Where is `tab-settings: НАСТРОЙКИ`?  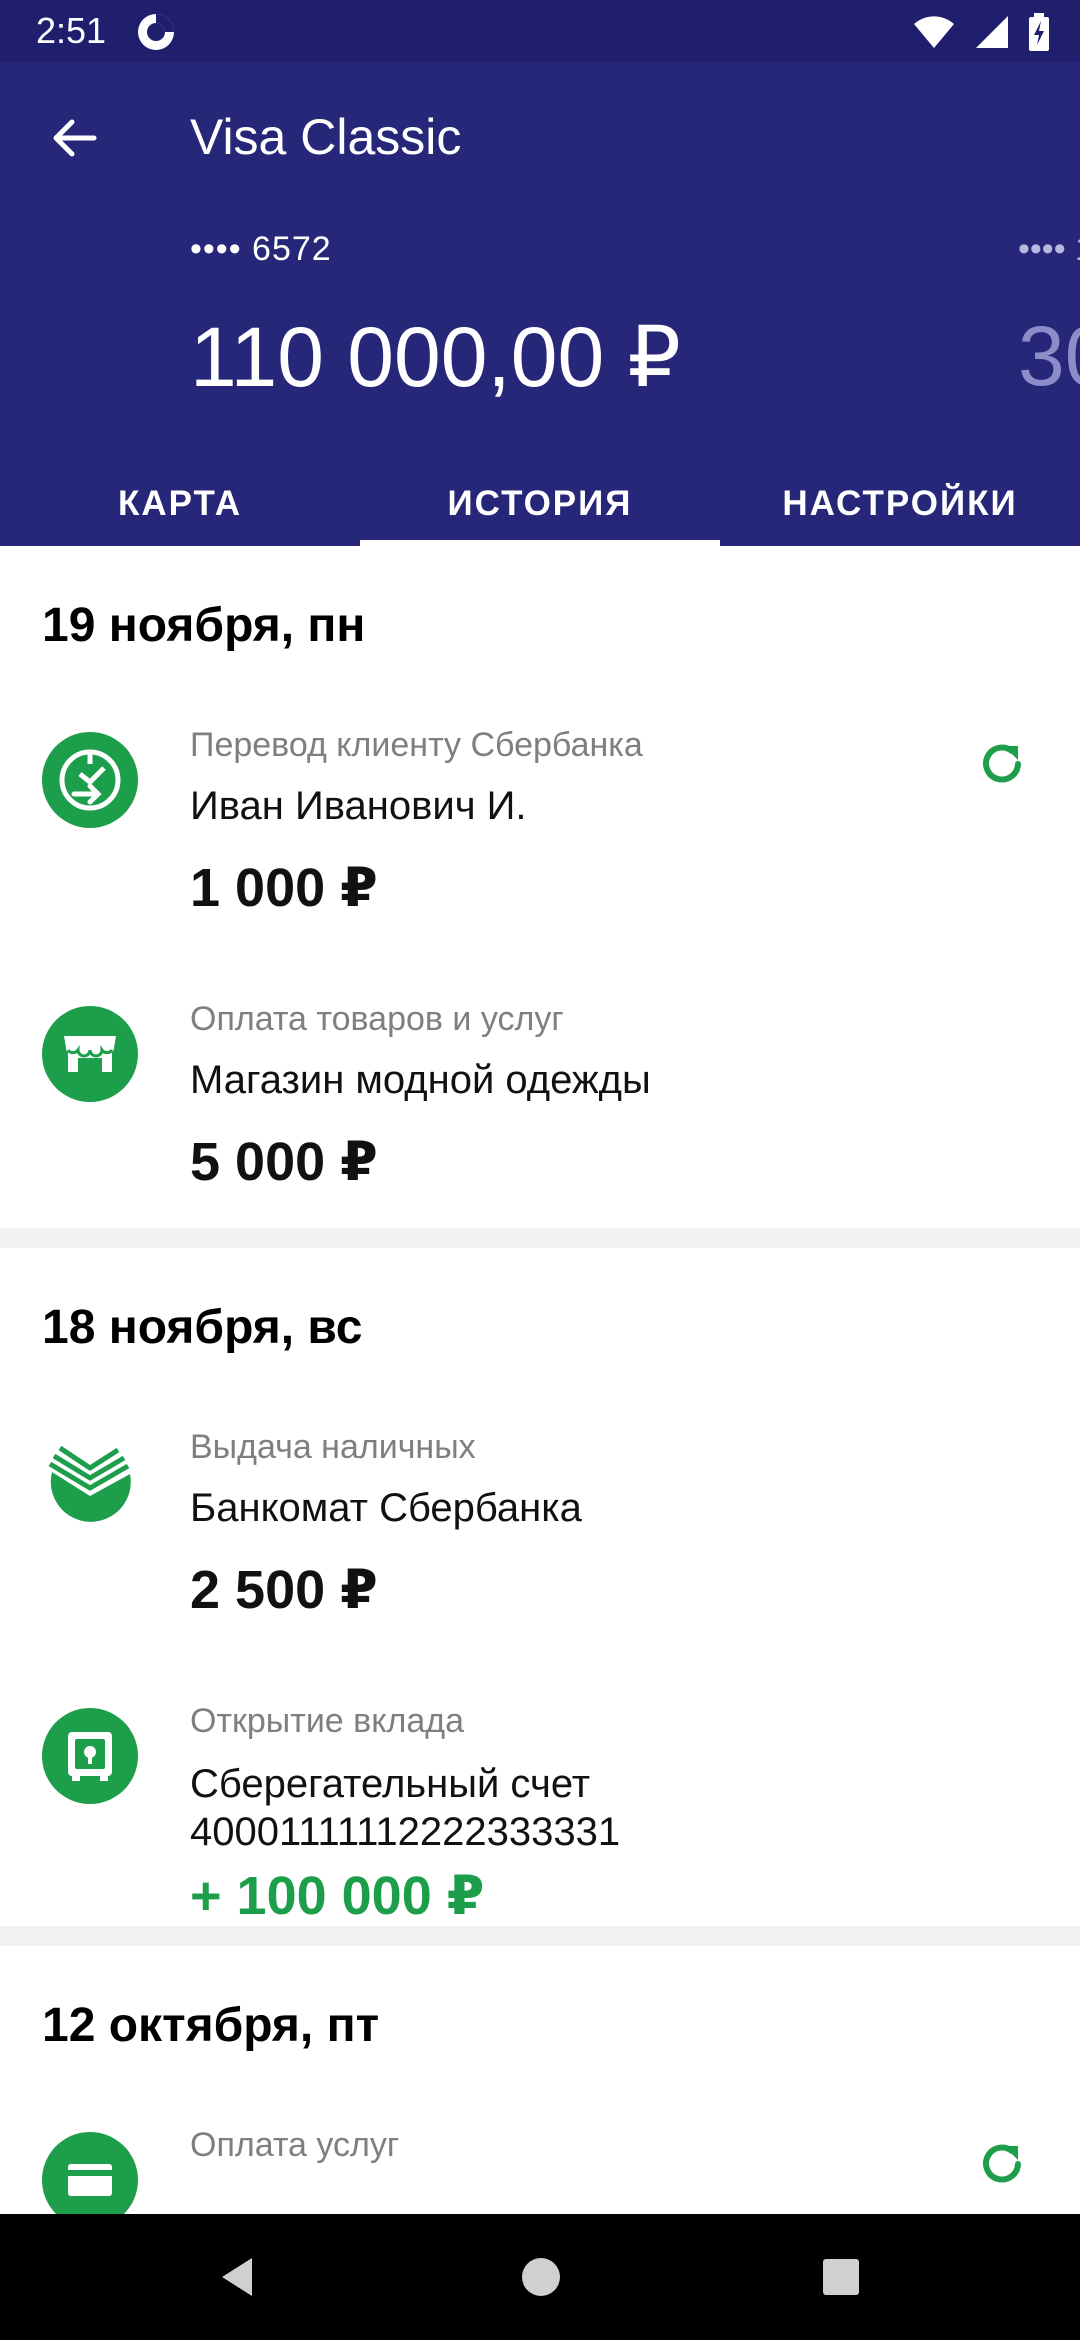
tab-settings: НАСТРОЙКИ is located at coordinates (900, 504).